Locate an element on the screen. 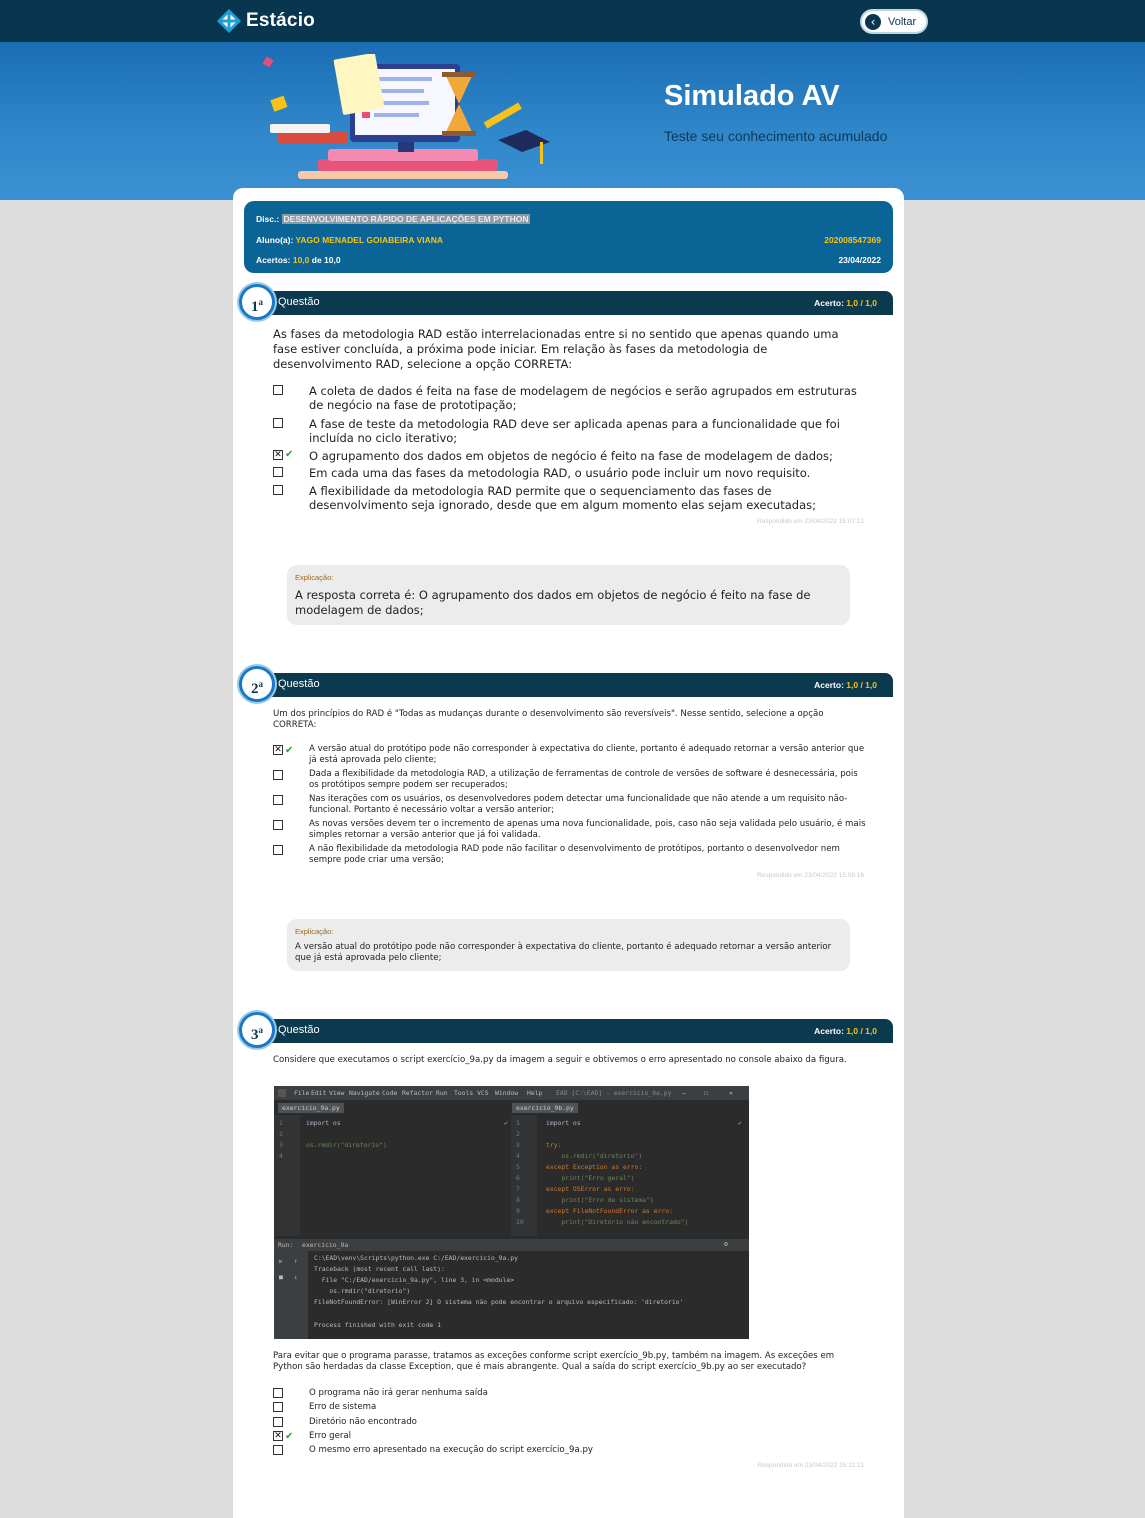  score-label: Acertos: is located at coordinates (273, 260).